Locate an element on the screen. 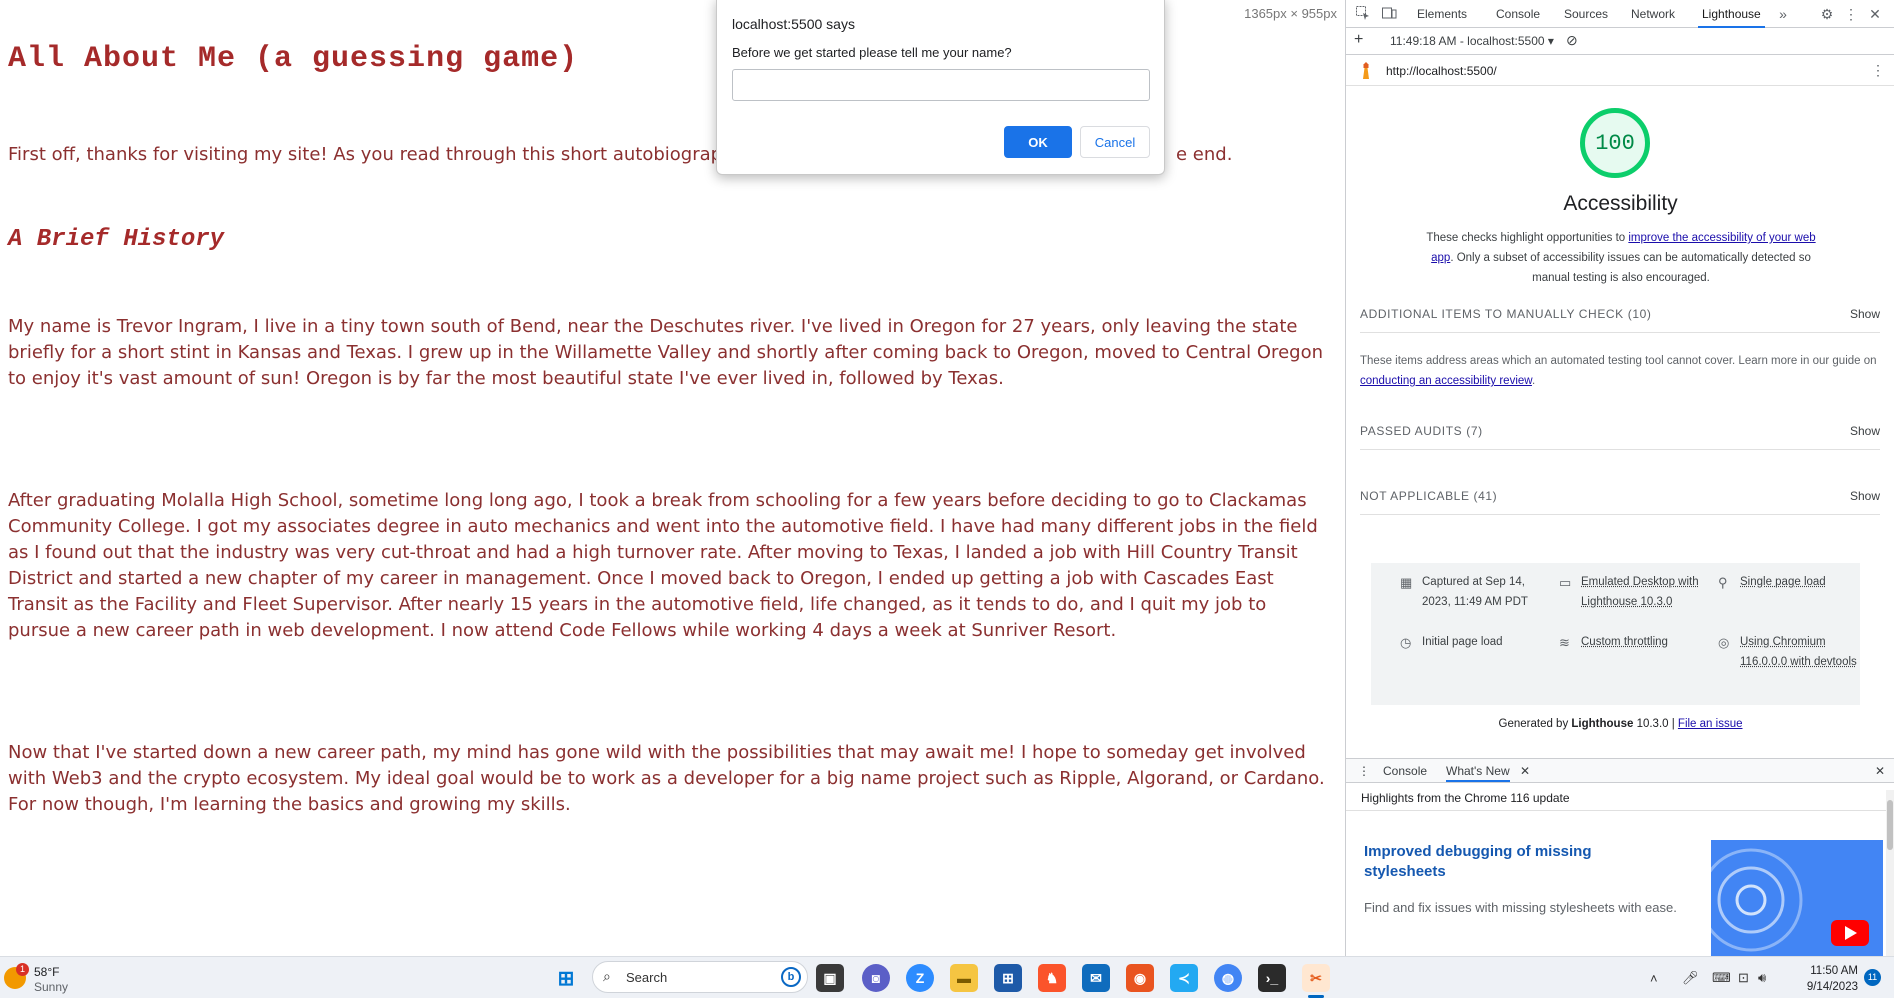 The image size is (1894, 998). report-selector: 11:49:18 AM - localhost:5500 ▾ is located at coordinates (1472, 41).